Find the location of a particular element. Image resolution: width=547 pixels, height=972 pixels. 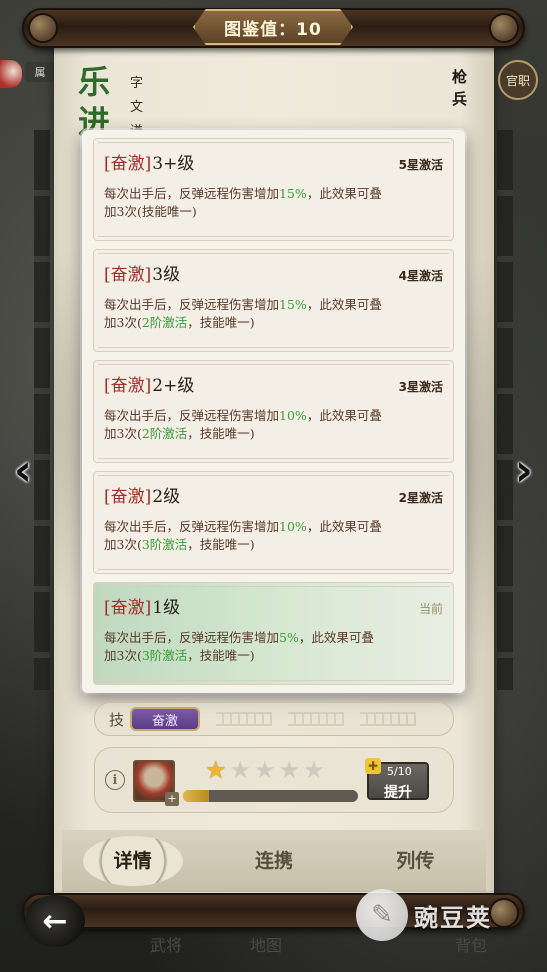

rod-cap-left is located at coordinates (43, 28).